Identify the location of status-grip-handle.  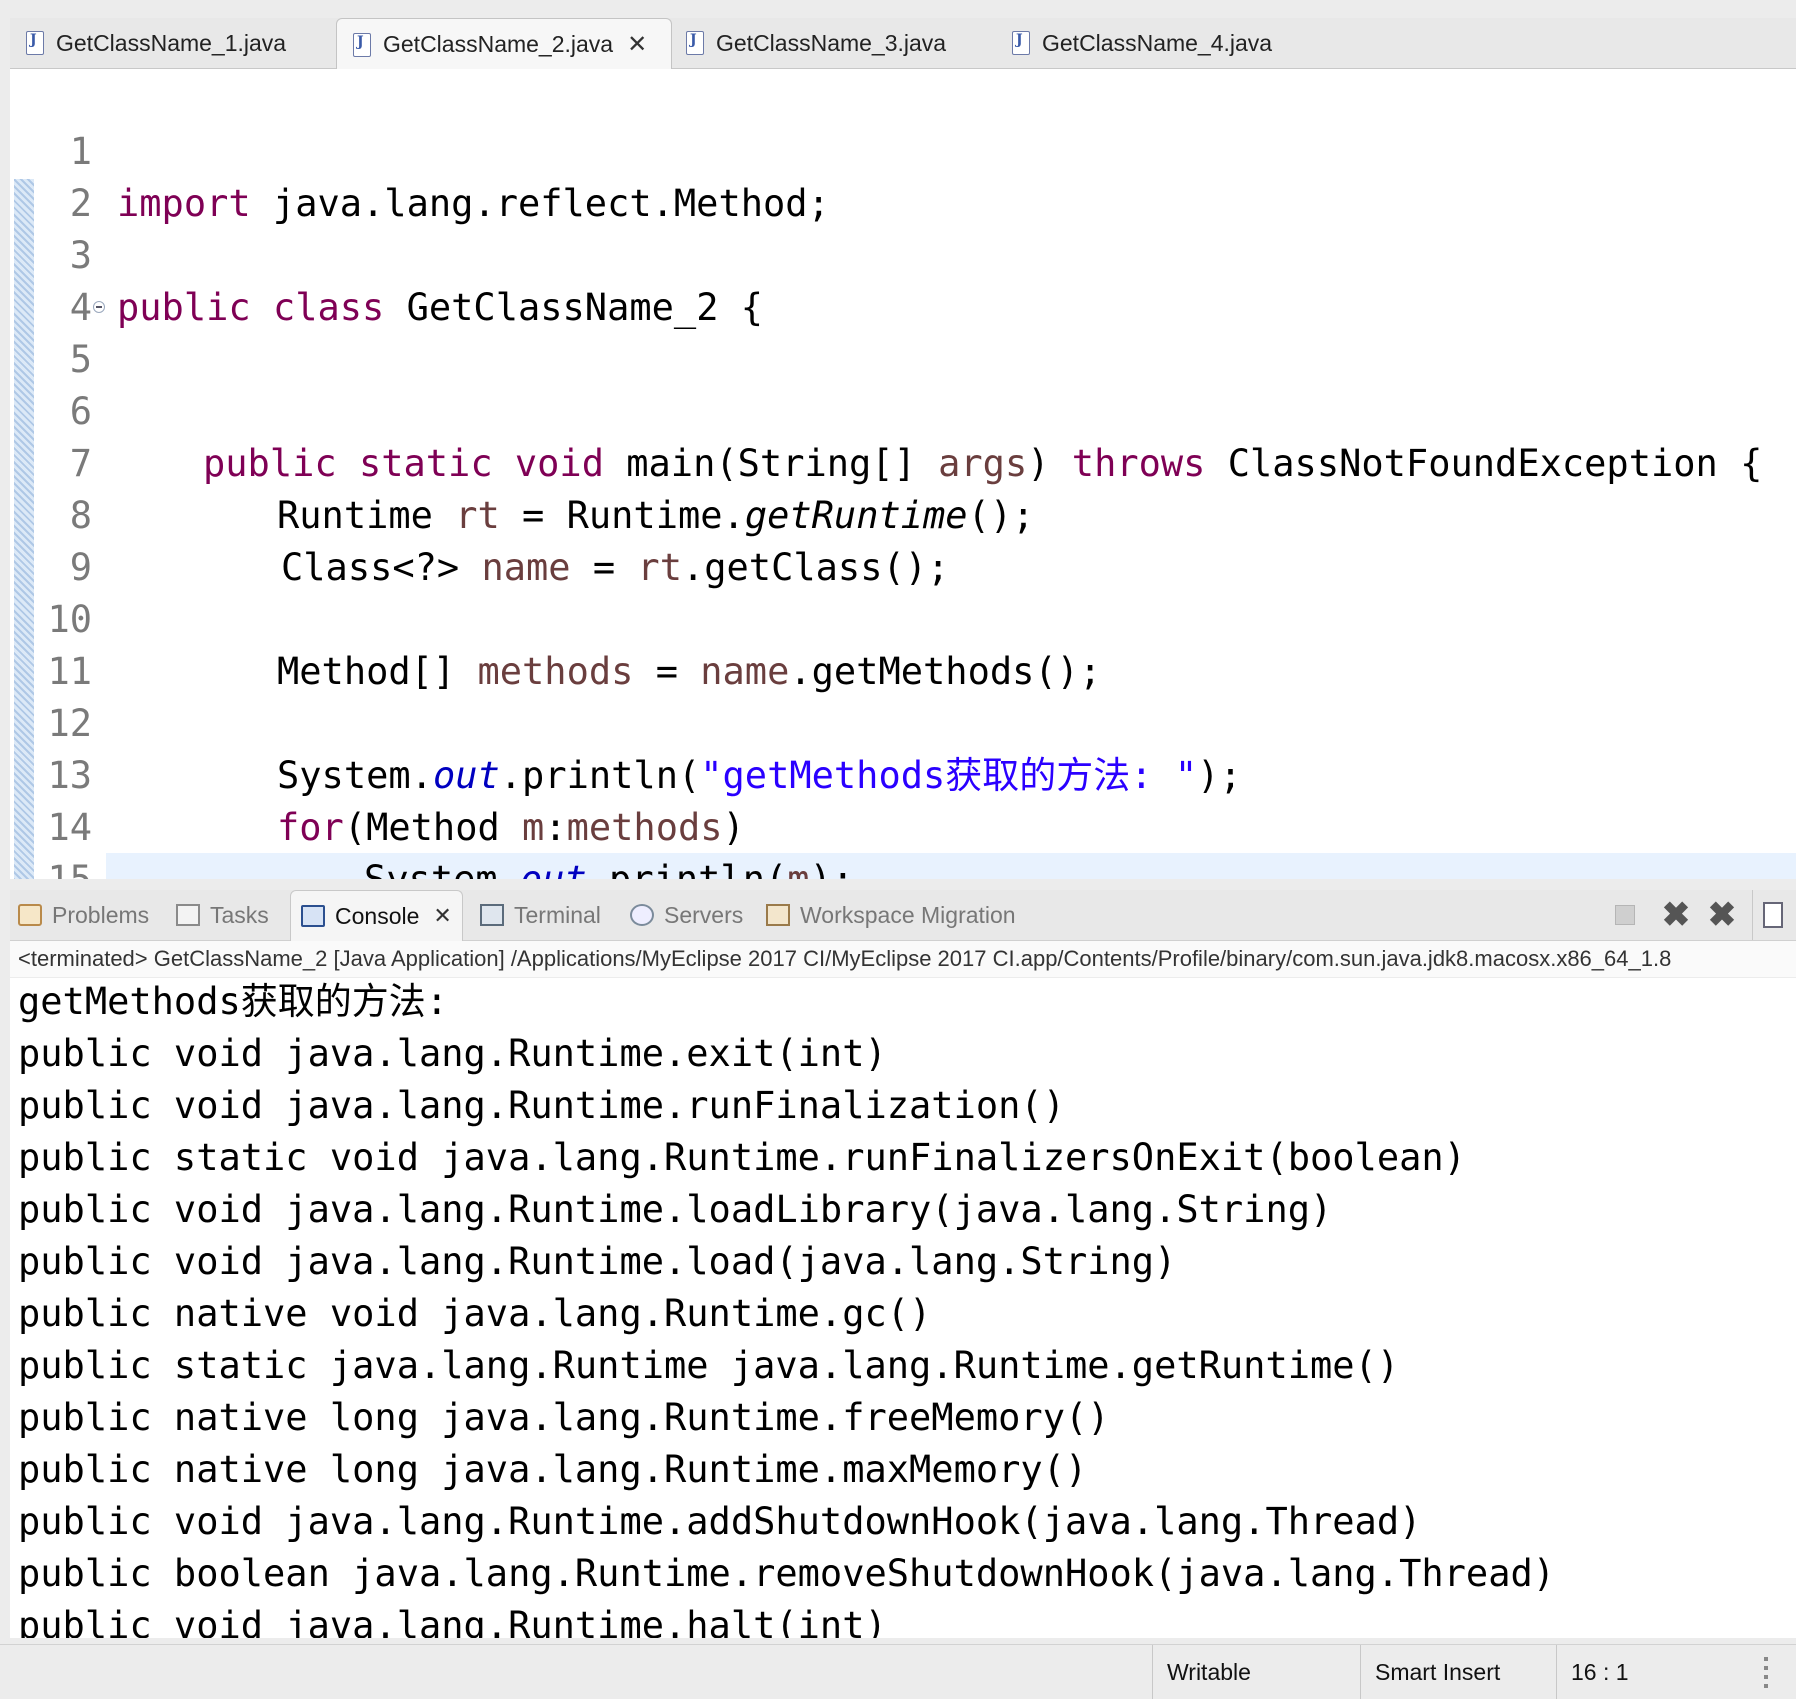
(1766, 1673).